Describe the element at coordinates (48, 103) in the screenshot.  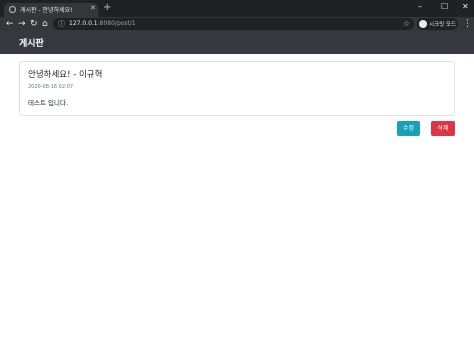
I see `post-content: 테스트 입니다.` at that location.